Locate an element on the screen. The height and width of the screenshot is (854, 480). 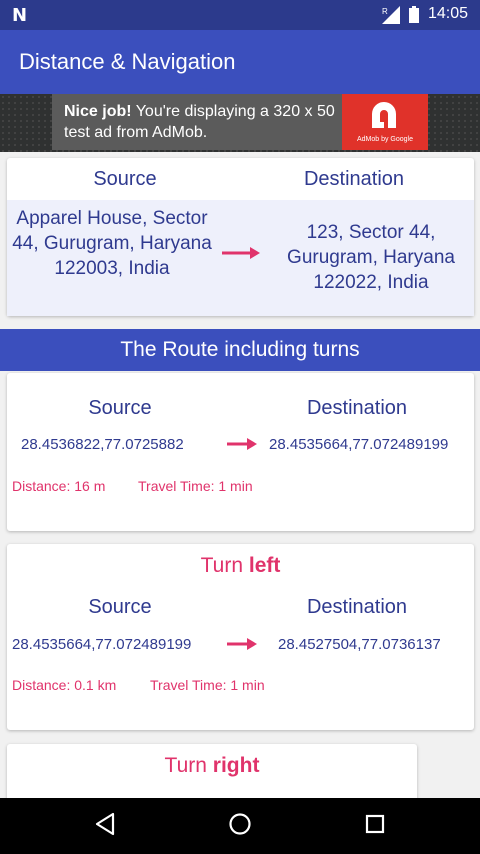
status-time: 14:05 is located at coordinates (448, 13).